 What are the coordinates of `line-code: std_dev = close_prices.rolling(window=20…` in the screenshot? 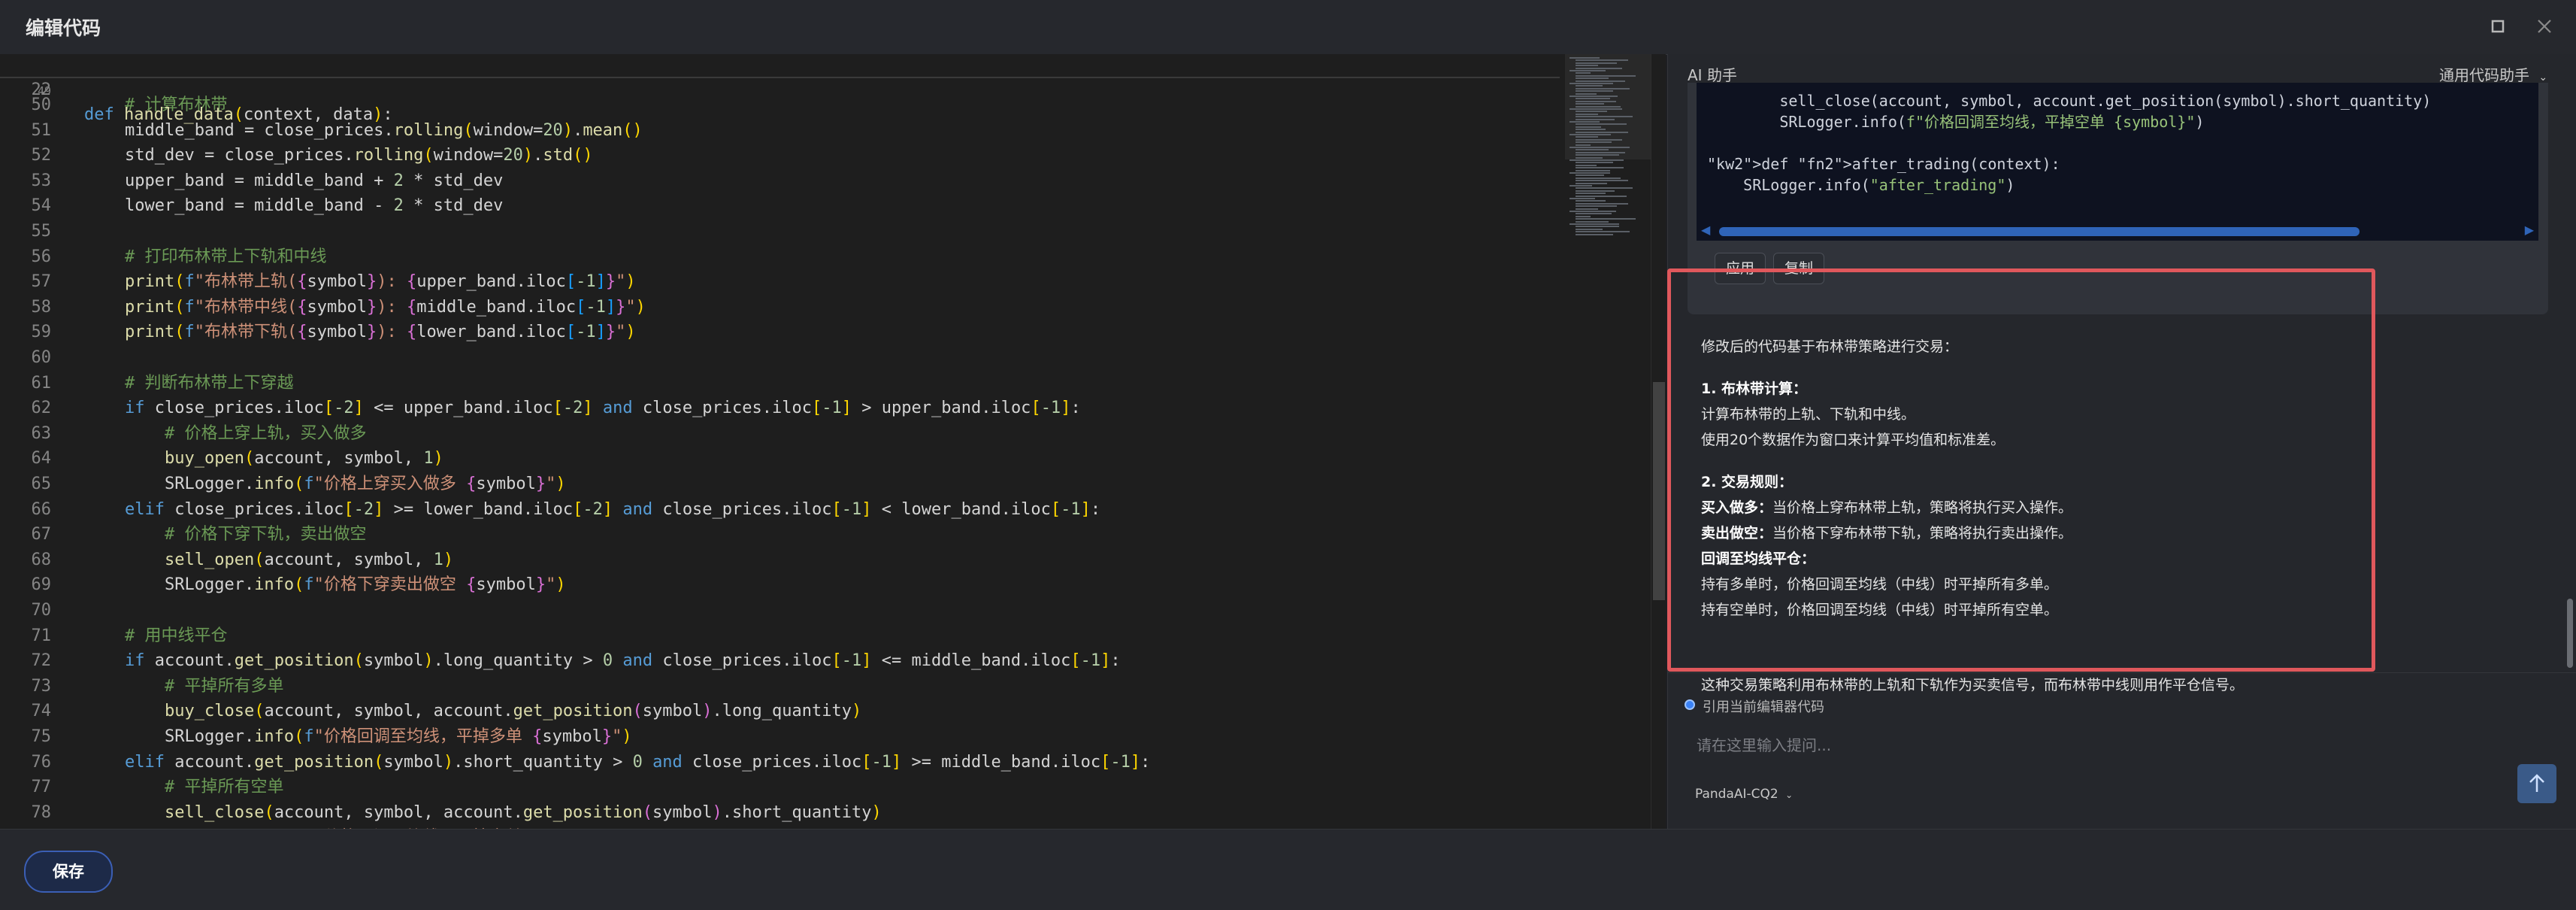 It's located at (359, 155).